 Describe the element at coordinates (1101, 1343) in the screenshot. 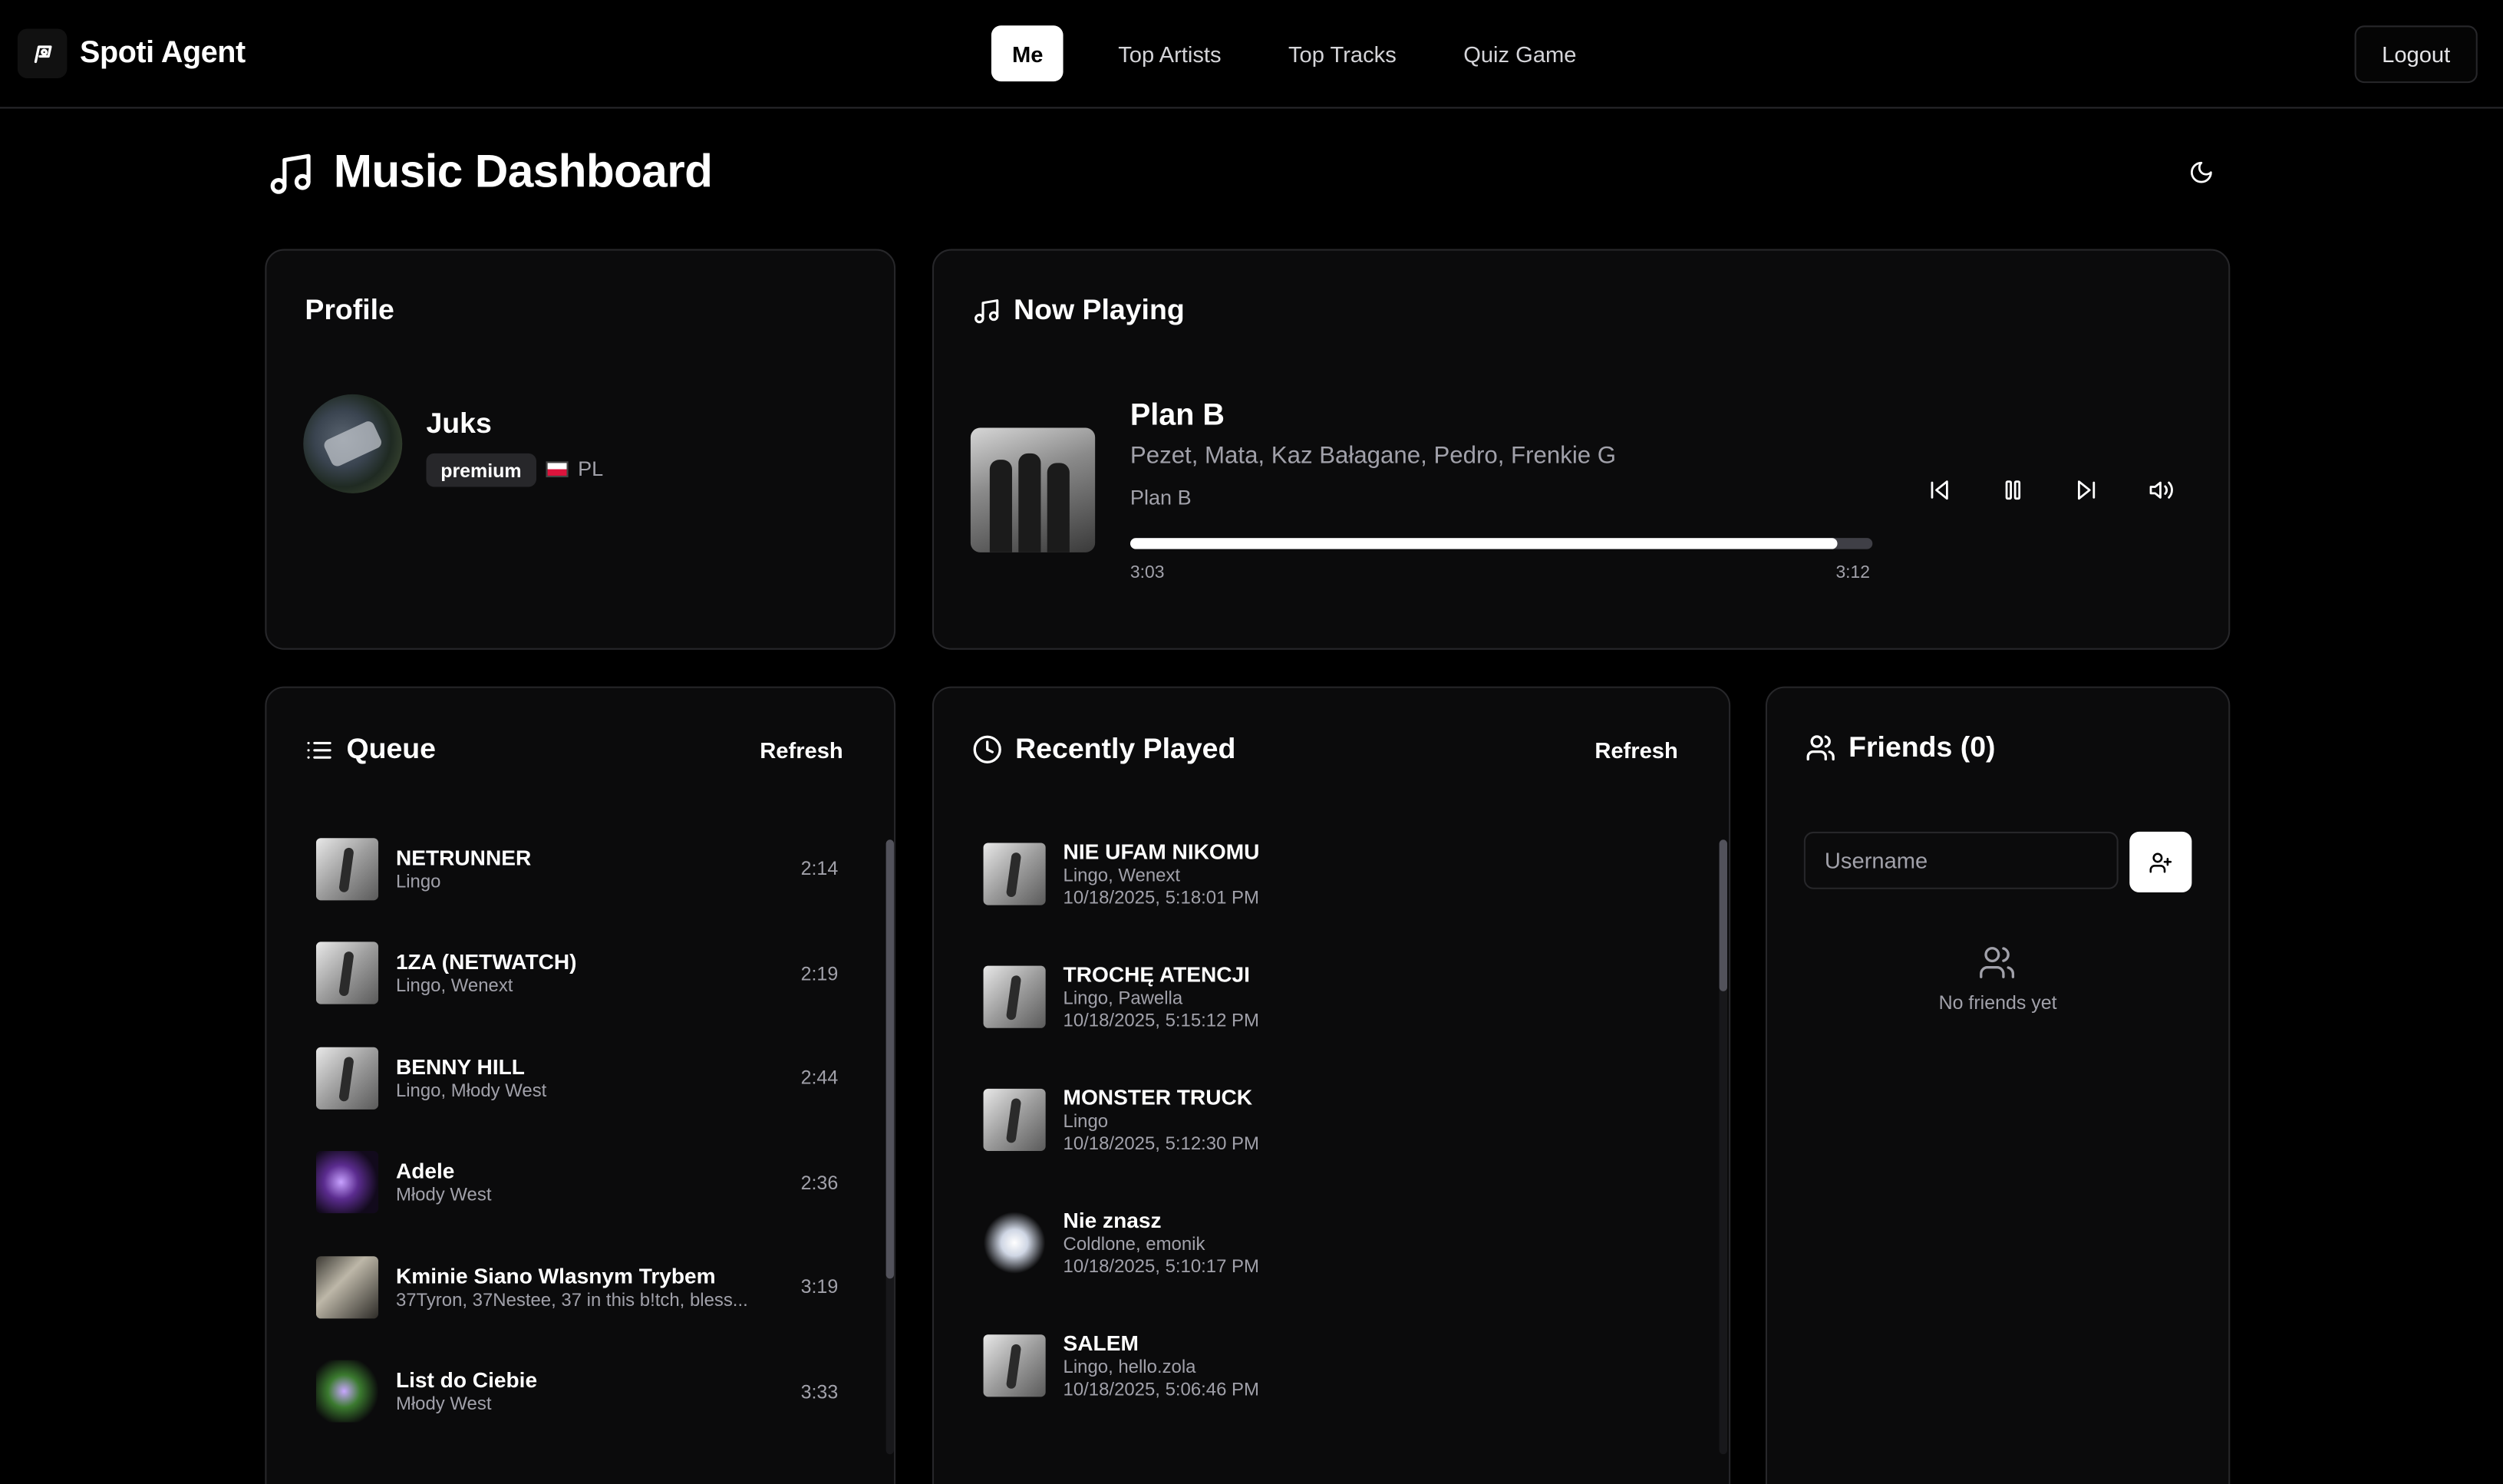

I see `track-title: SALEM` at that location.